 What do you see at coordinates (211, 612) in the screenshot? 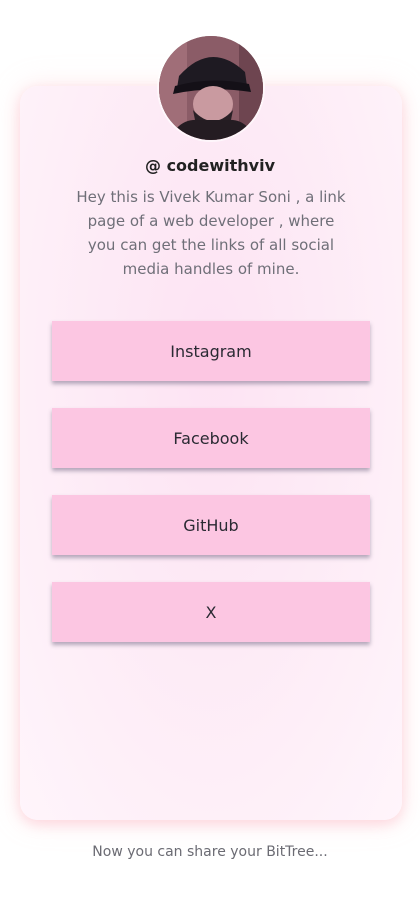
I see `x-link-button: X` at bounding box center [211, 612].